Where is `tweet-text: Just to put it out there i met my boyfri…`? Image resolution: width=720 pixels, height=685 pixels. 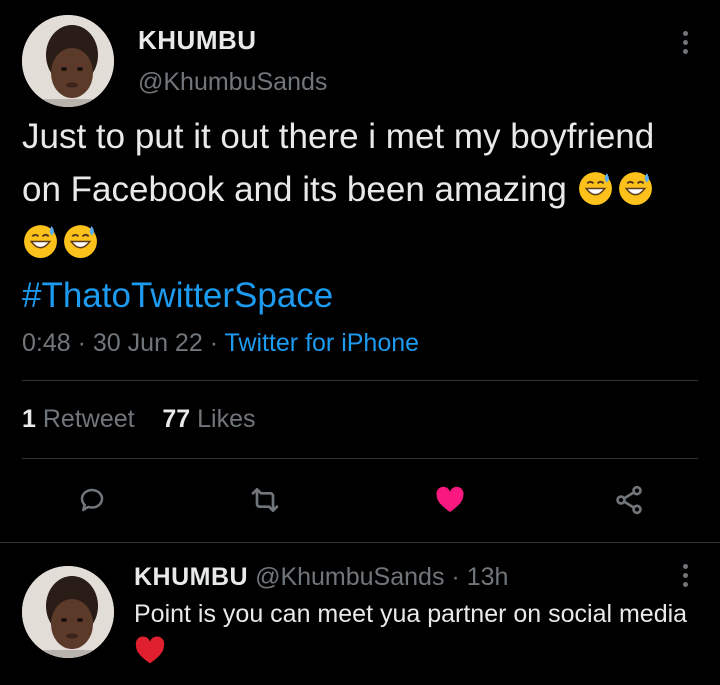 tweet-text: Just to put it out there i met my boyfri… is located at coordinates (338, 163).